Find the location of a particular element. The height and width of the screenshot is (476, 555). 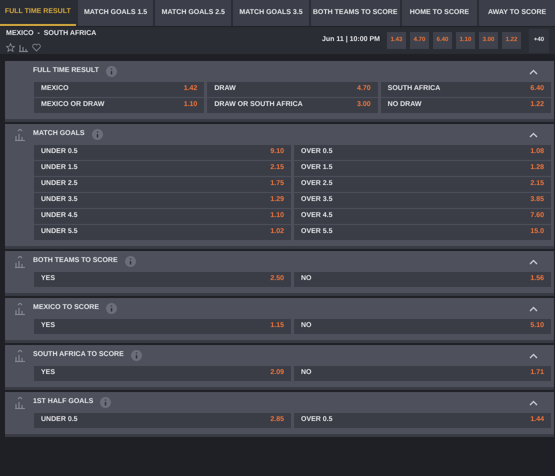

star-icon is located at coordinates (10, 47).